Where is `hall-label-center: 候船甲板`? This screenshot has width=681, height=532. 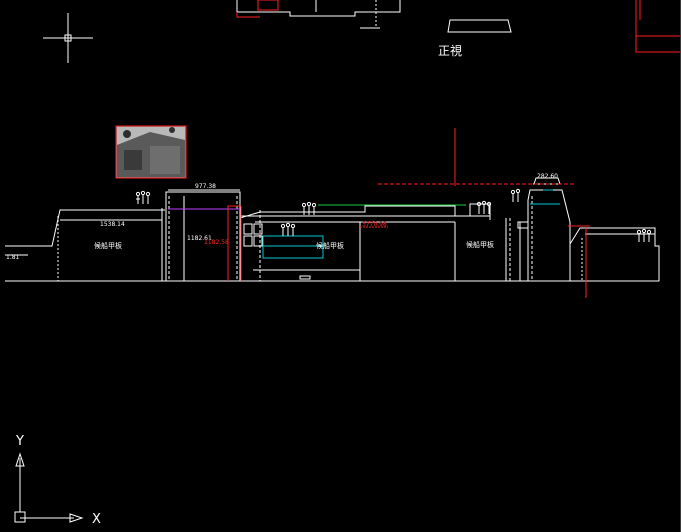
hall-label-center: 候船甲板 is located at coordinates (330, 245).